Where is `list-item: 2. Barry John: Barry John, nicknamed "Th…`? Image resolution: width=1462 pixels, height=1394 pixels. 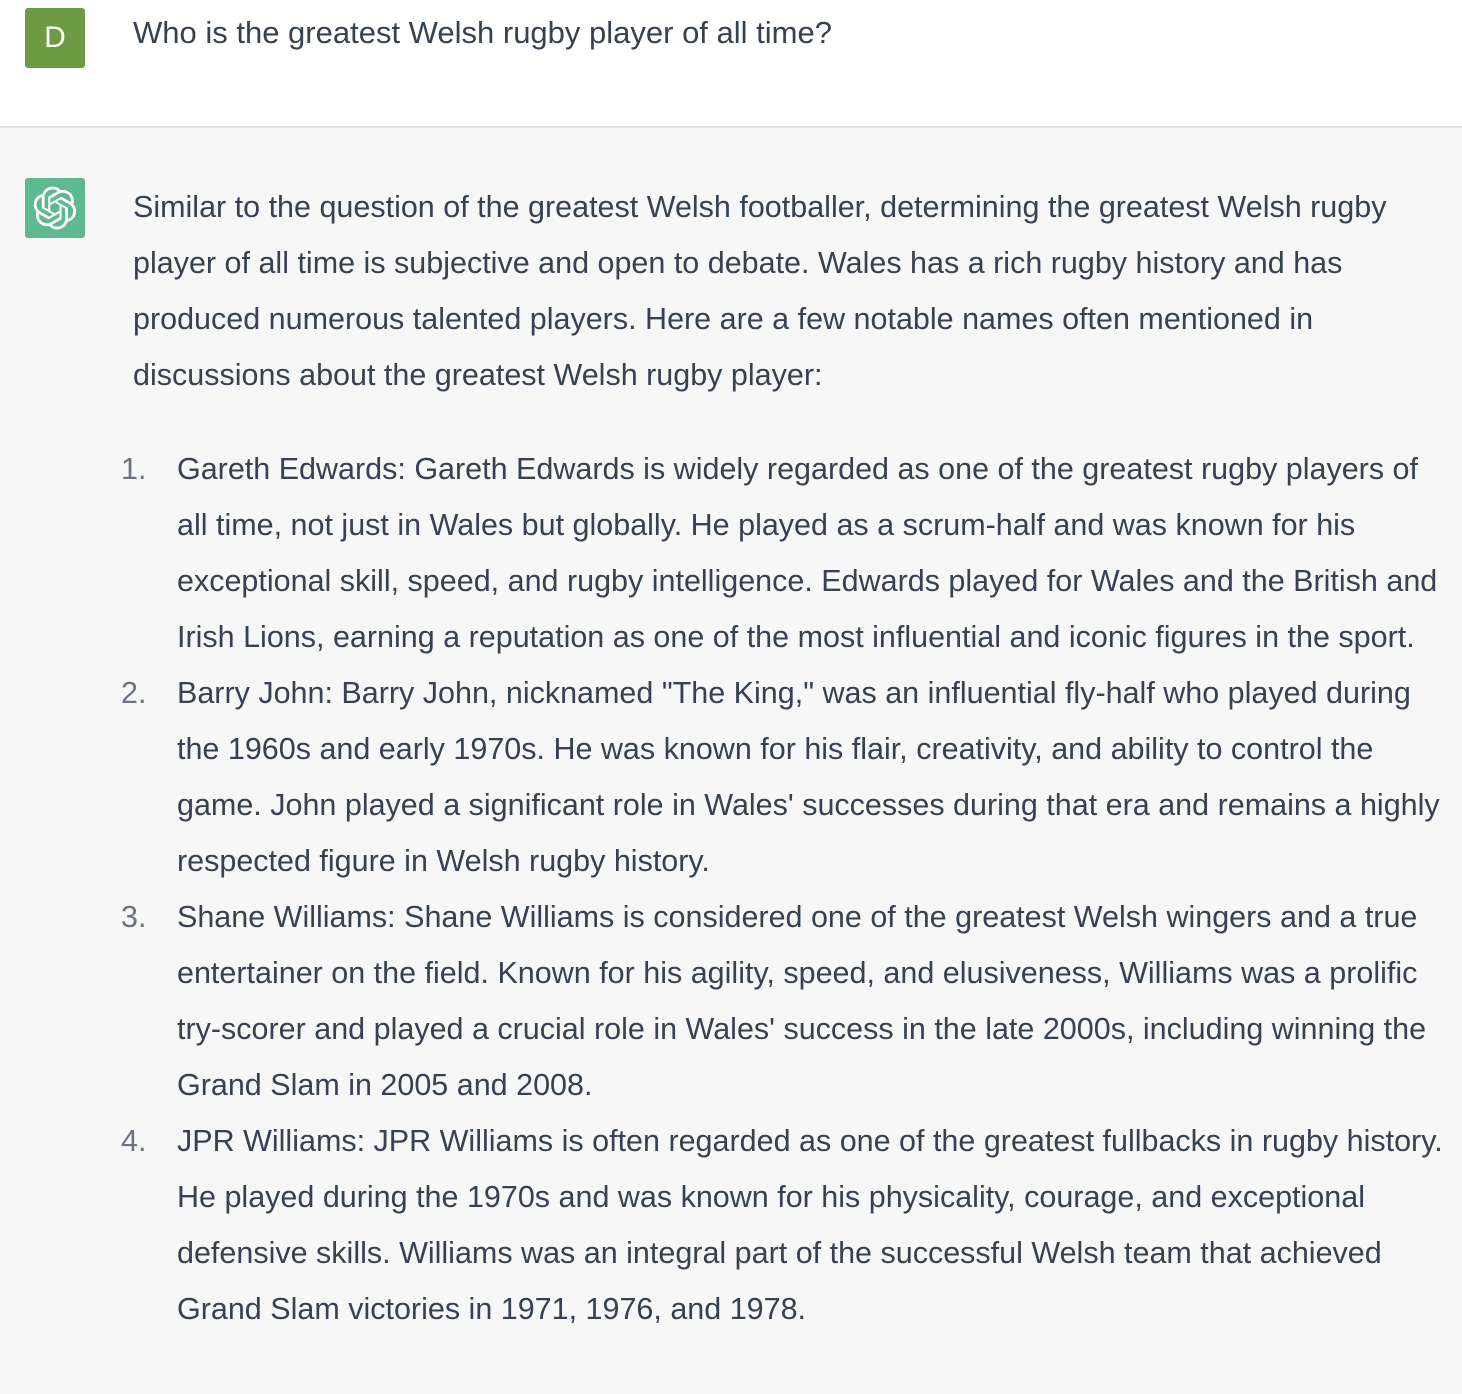
list-item: 2. Barry John: Barry John, nicknamed "Th… is located at coordinates (782, 777).